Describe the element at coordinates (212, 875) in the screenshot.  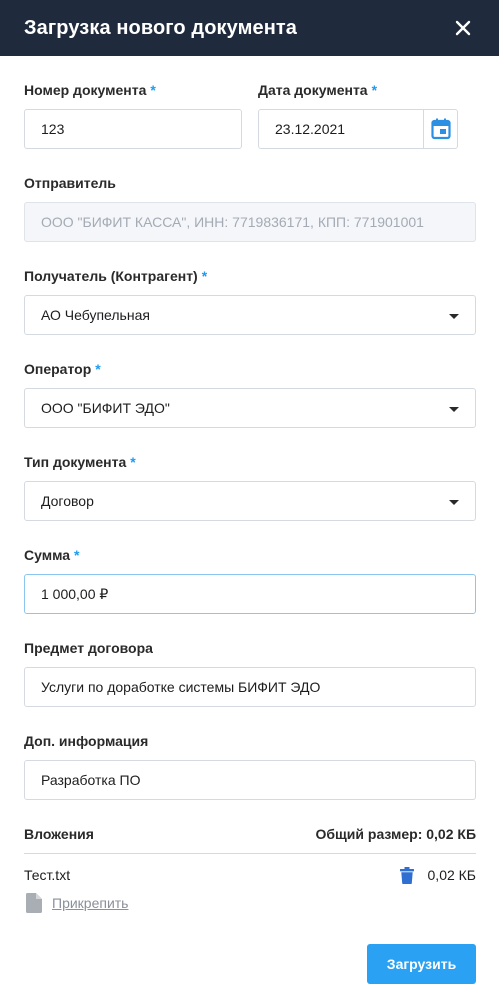
I see `attachment-name: Тест.txt` at that location.